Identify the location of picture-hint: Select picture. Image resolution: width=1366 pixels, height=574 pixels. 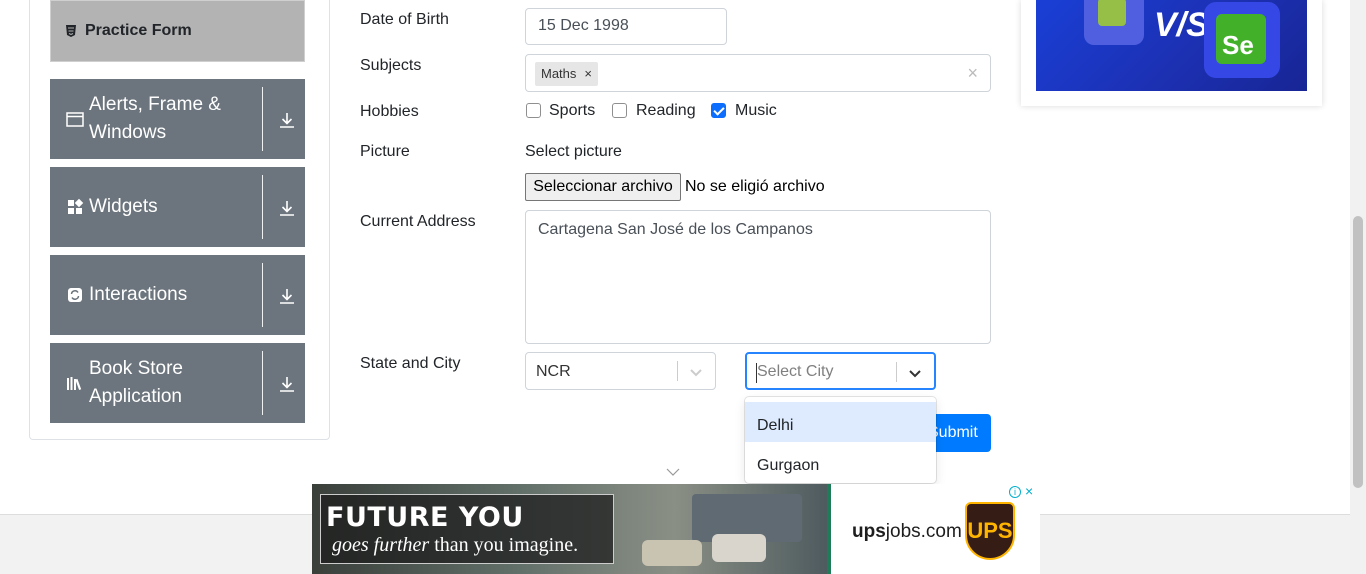
(573, 151).